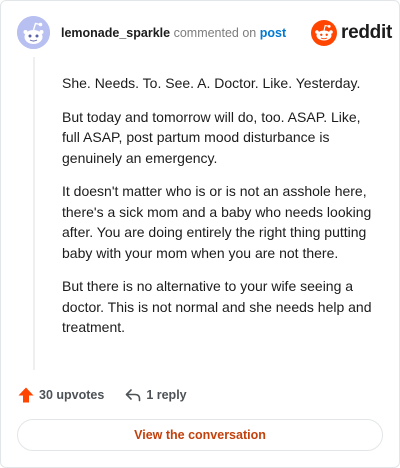 This screenshot has height=468, width=400. What do you see at coordinates (166, 395) in the screenshot?
I see `reply-count: 1 reply` at bounding box center [166, 395].